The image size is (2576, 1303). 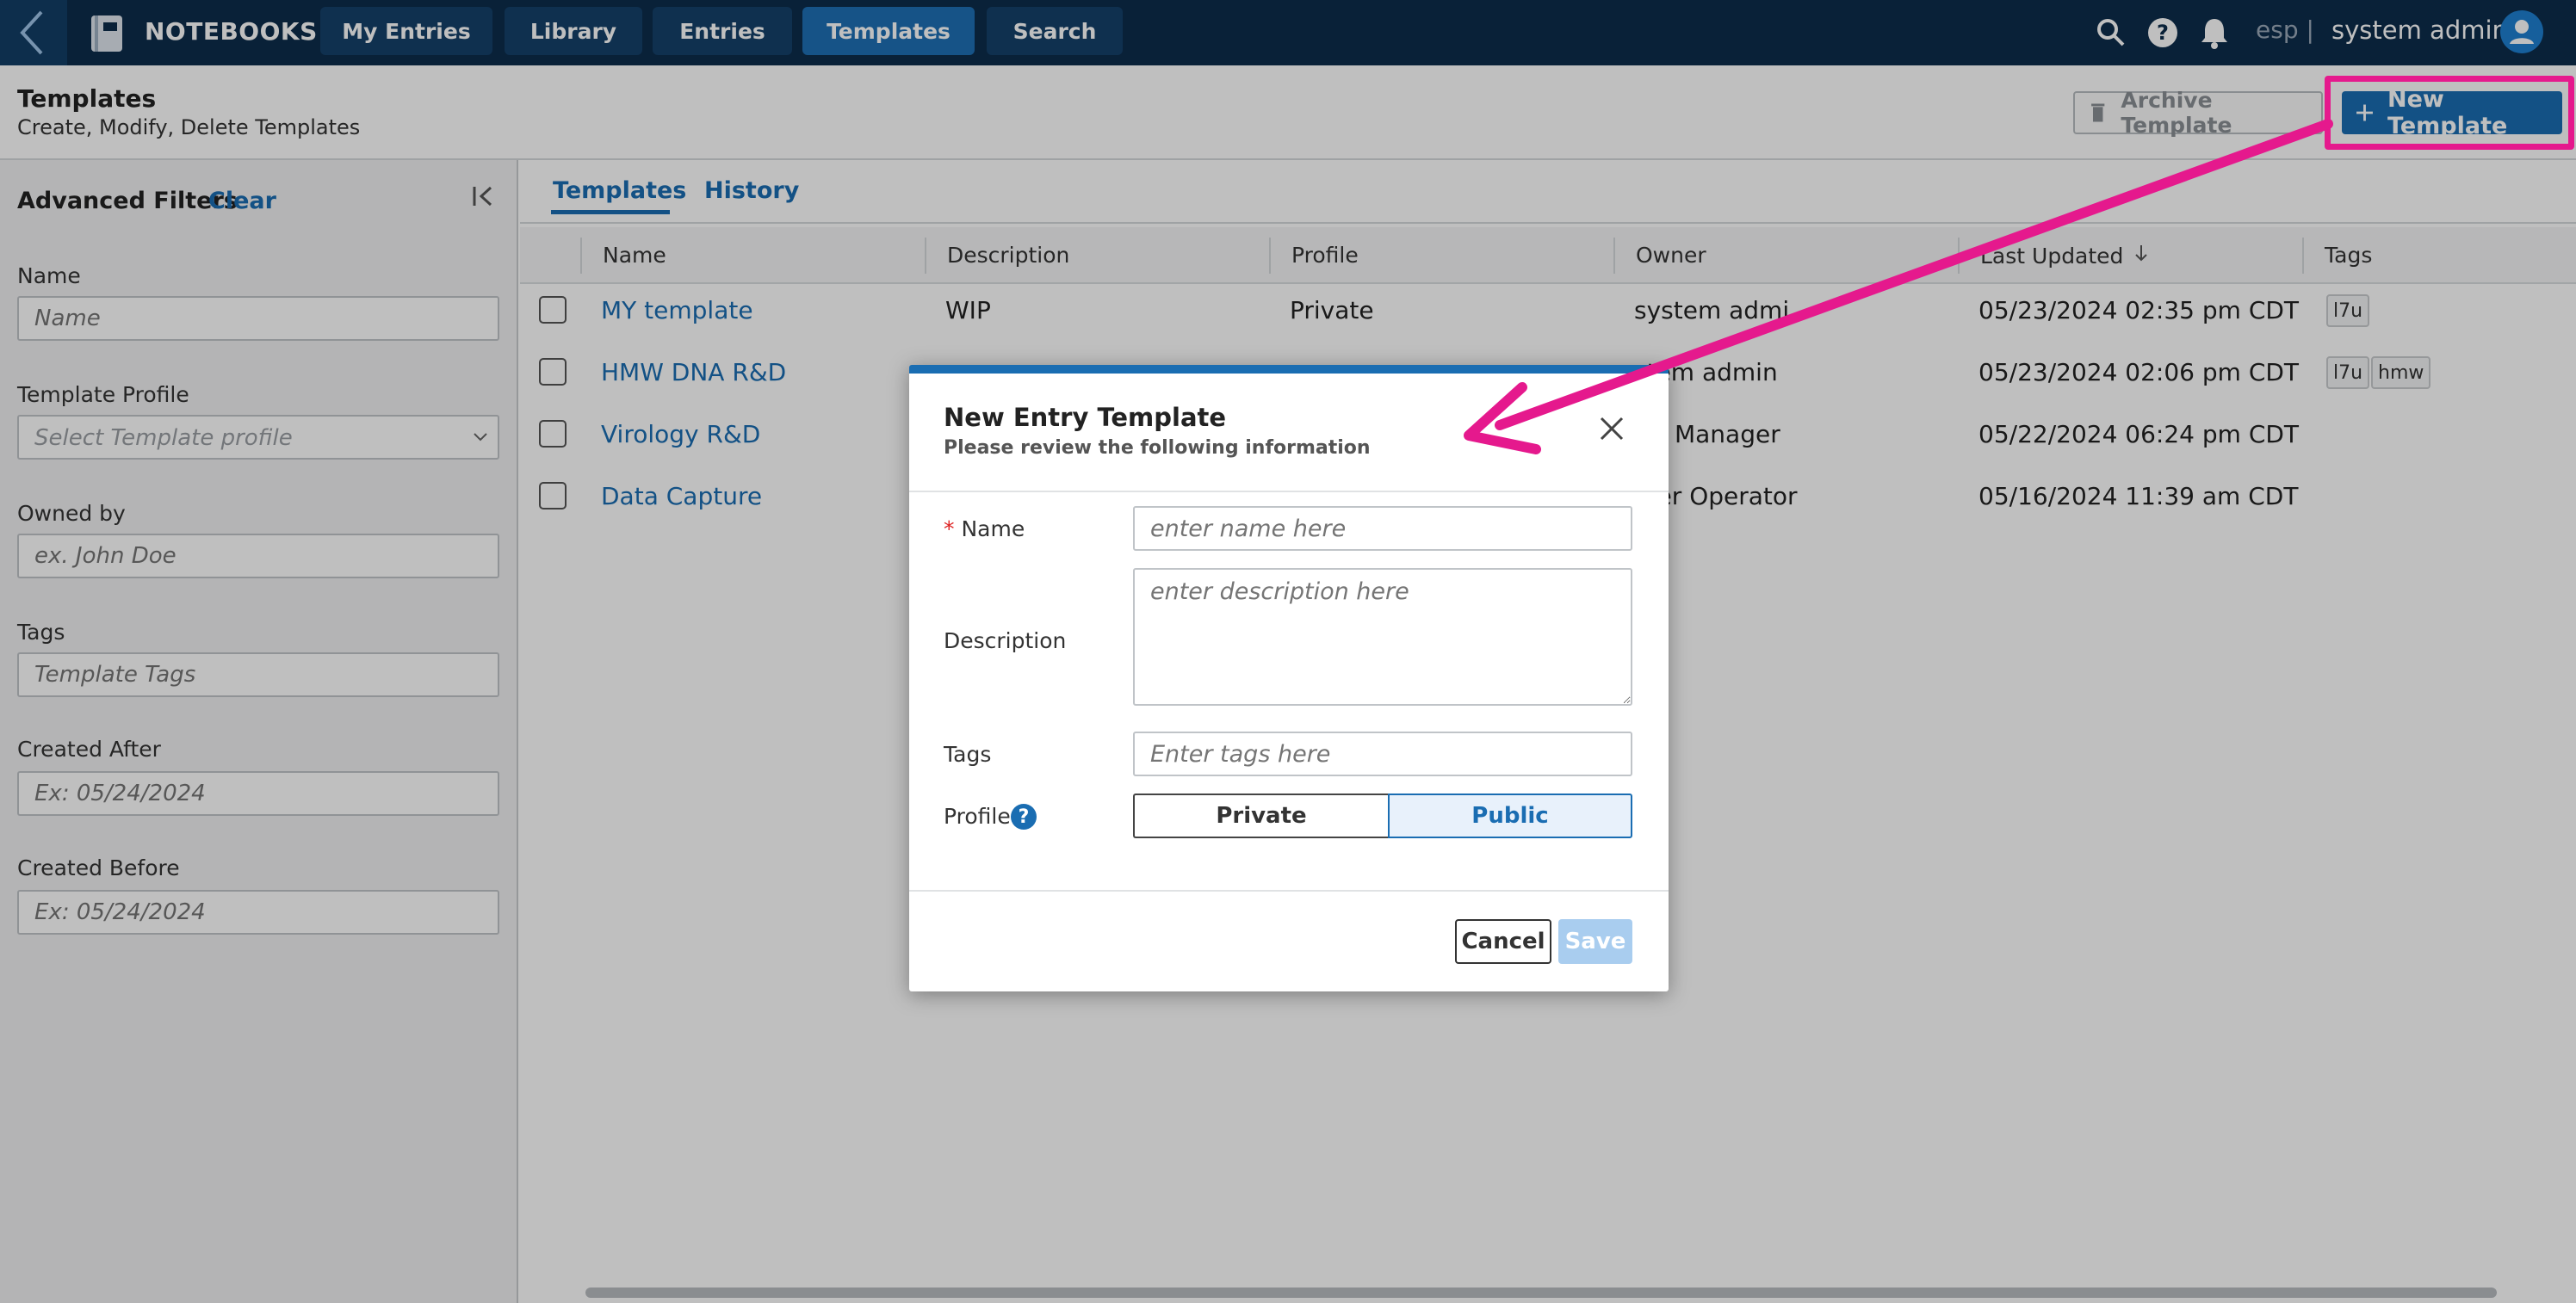 What do you see at coordinates (1289, 891) in the screenshot?
I see `dialog-footer-divider` at bounding box center [1289, 891].